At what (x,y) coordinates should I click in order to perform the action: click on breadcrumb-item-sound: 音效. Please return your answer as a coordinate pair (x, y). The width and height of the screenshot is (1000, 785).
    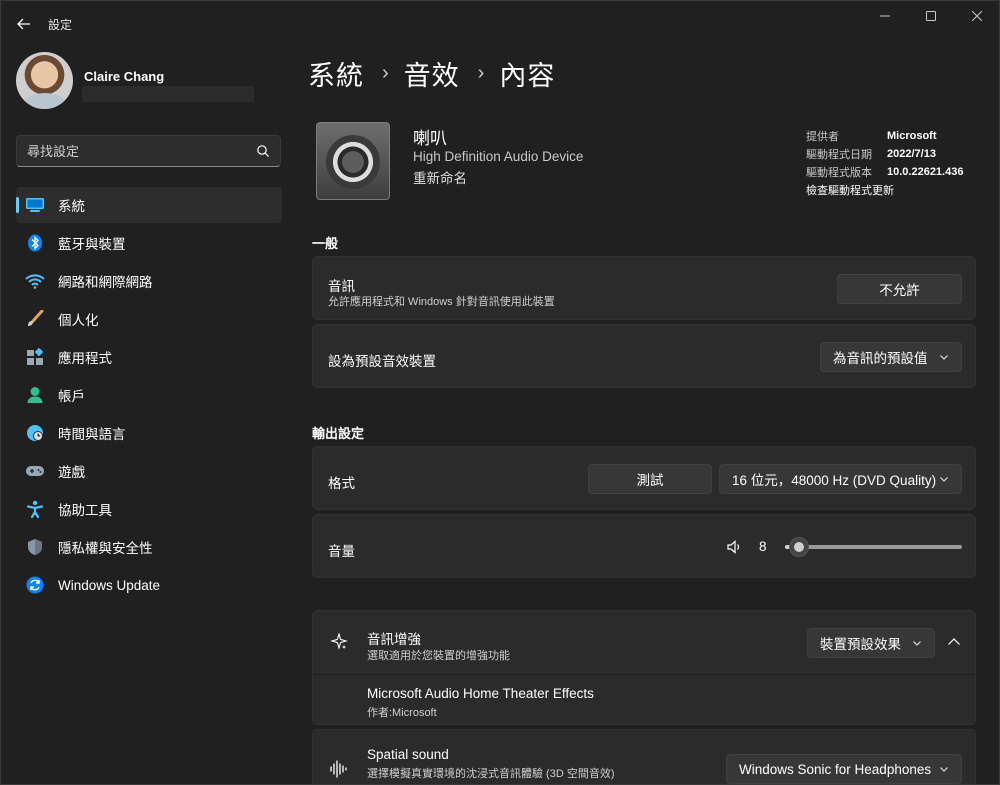
    Looking at the image, I should click on (432, 73).